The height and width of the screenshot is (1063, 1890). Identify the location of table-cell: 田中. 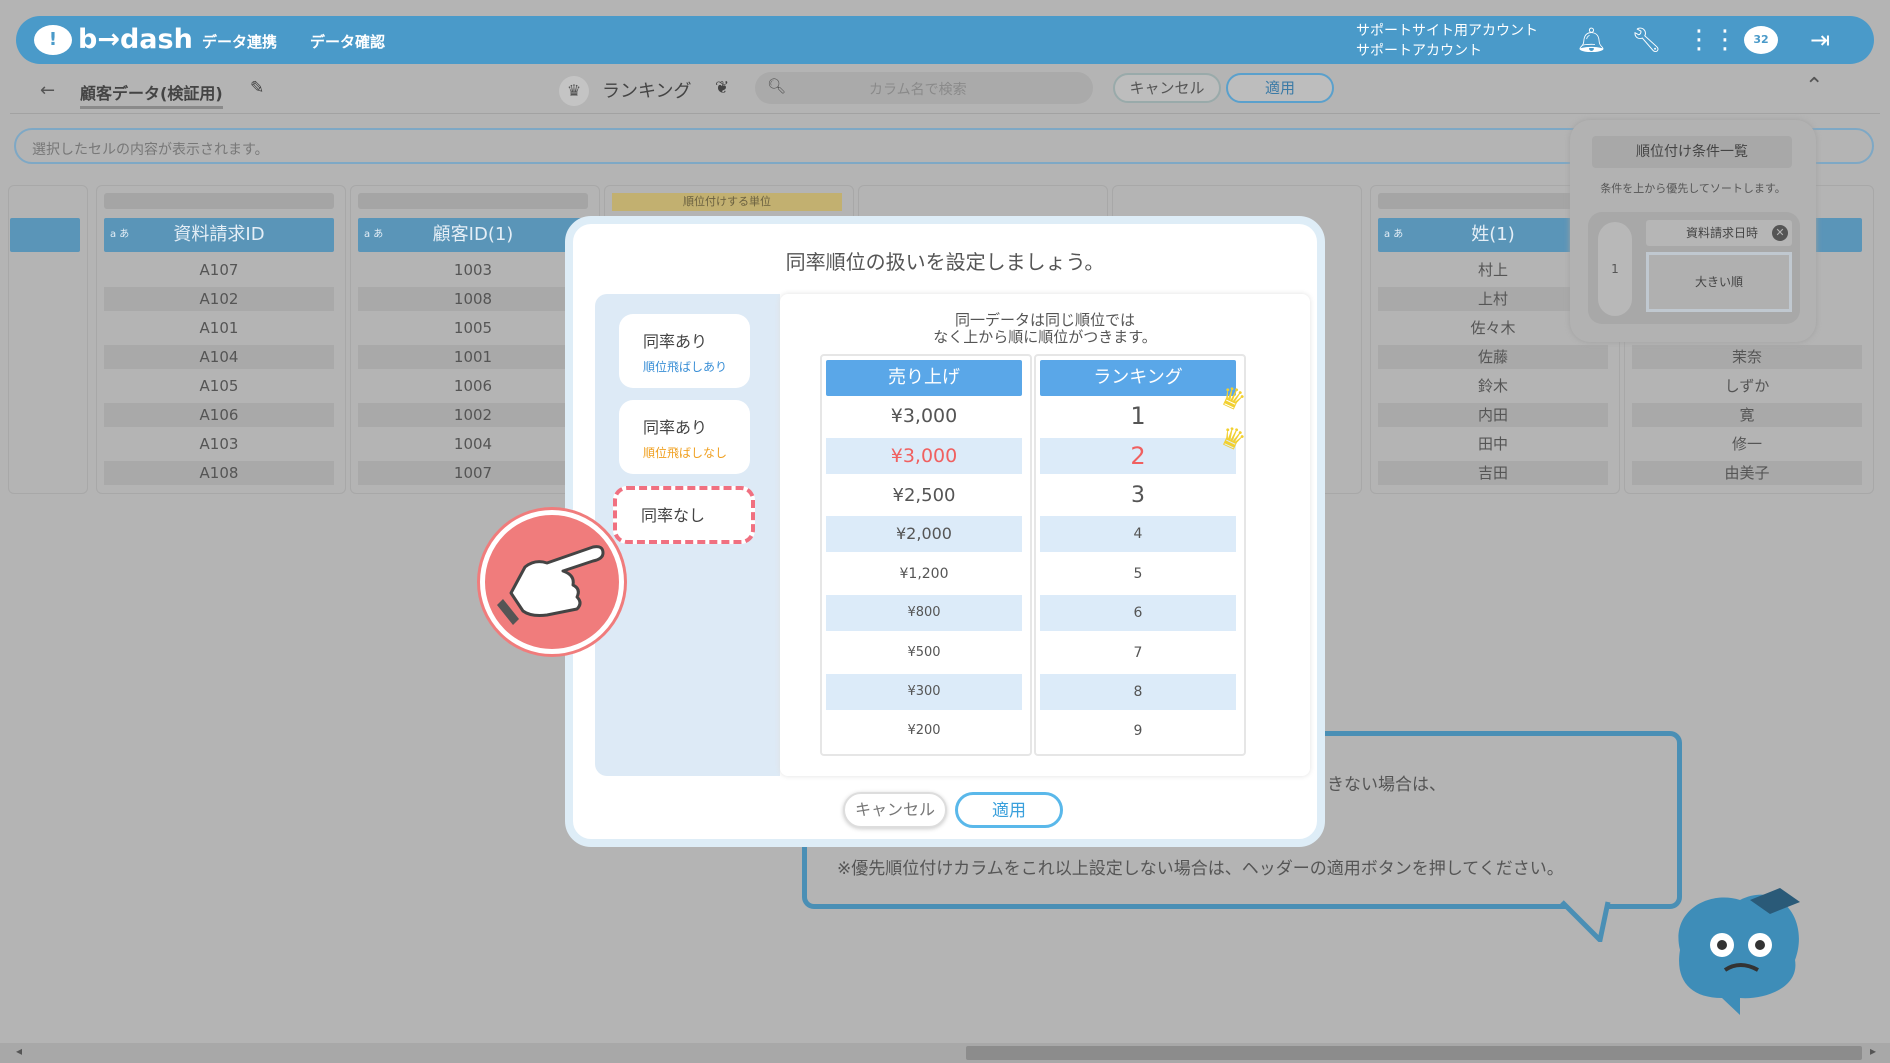
(1493, 444).